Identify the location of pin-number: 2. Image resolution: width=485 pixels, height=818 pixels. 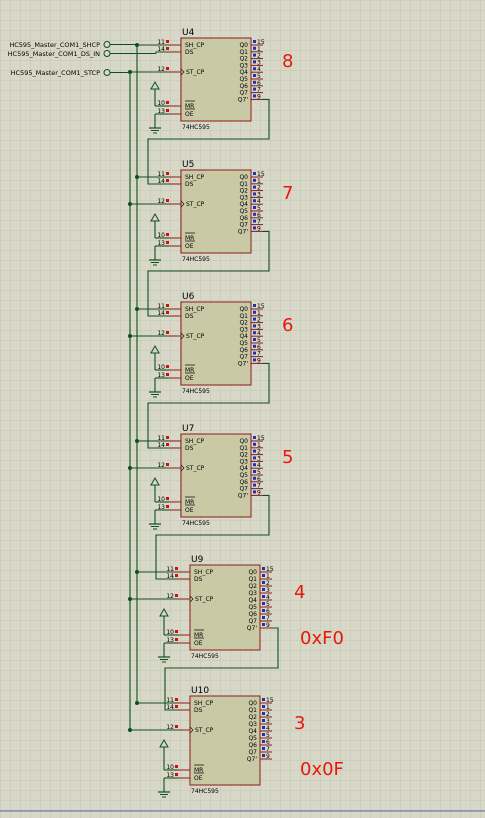
(268, 583).